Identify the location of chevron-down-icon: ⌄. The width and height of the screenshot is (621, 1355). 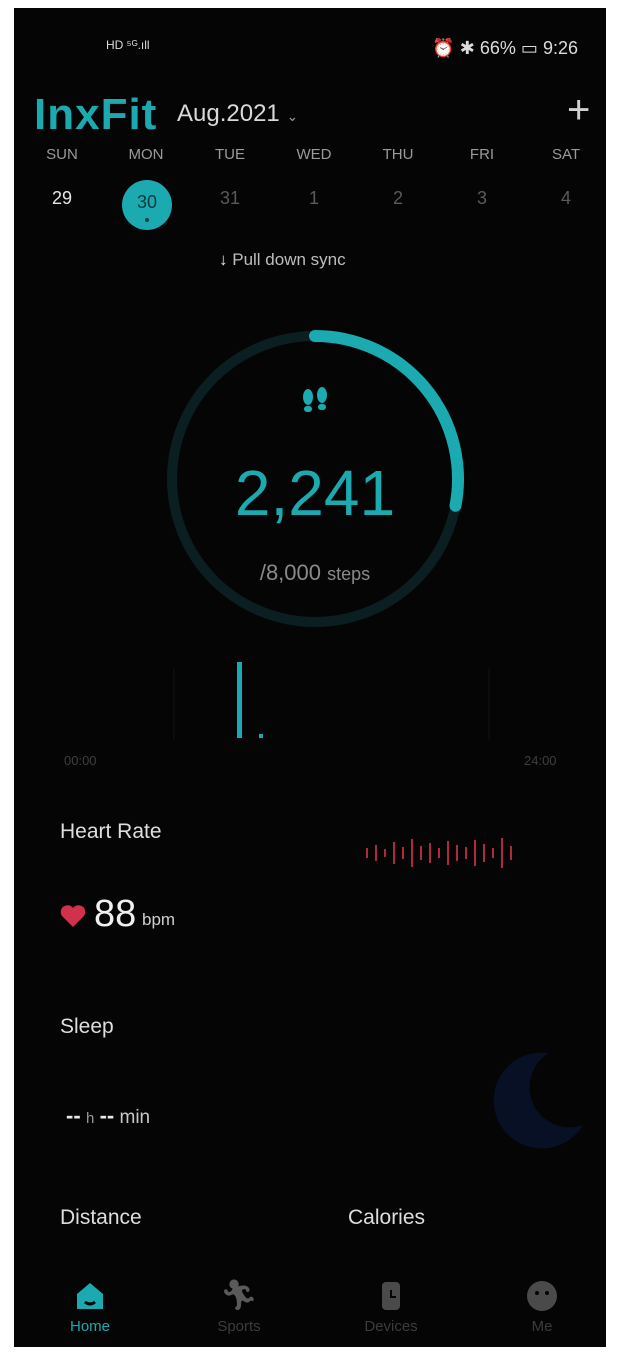
(292, 116).